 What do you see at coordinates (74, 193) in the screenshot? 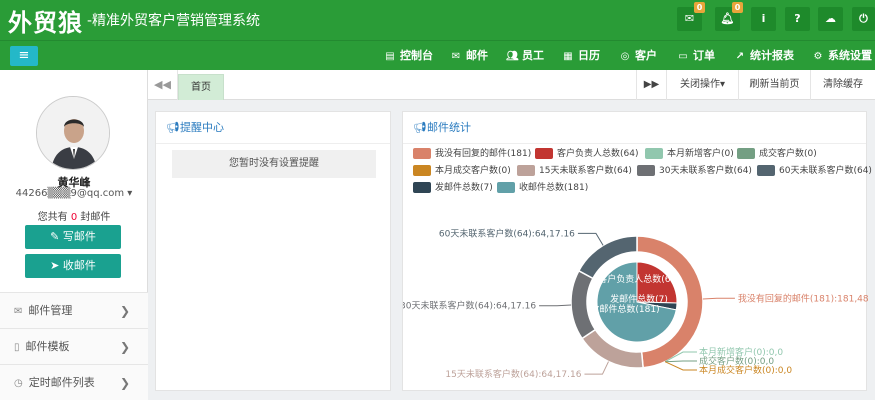
I see `user-email-dropdown: 44266▒▒▒9@qq.com ▾` at bounding box center [74, 193].